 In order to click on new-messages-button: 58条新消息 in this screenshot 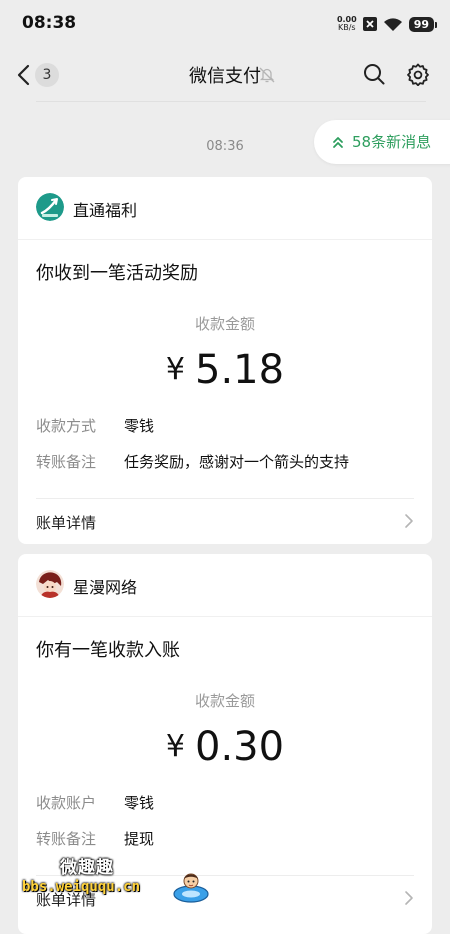, I will do `click(382, 142)`.